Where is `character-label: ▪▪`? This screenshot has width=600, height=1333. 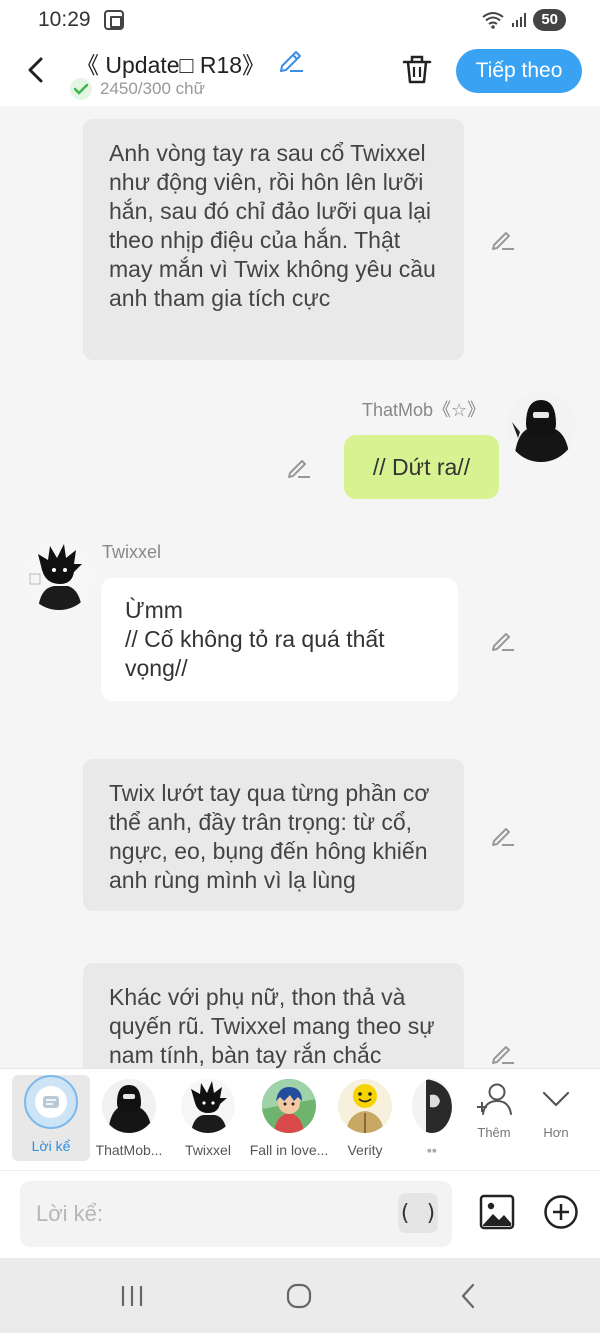
character-label: ▪▪ is located at coordinates (432, 1150).